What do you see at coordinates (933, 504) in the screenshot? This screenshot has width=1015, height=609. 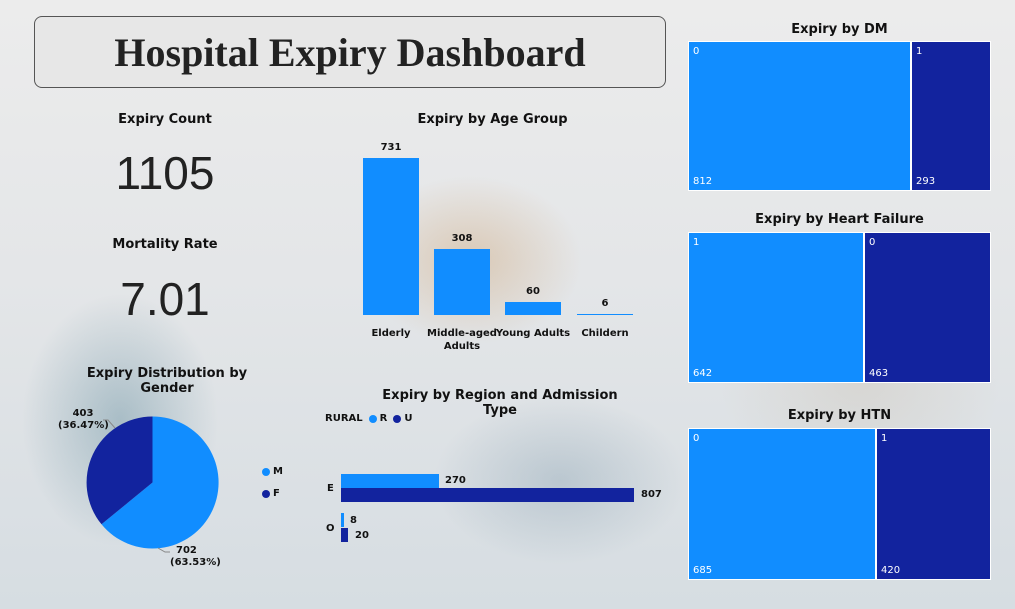 I see `htn-tile-b: 1 420` at bounding box center [933, 504].